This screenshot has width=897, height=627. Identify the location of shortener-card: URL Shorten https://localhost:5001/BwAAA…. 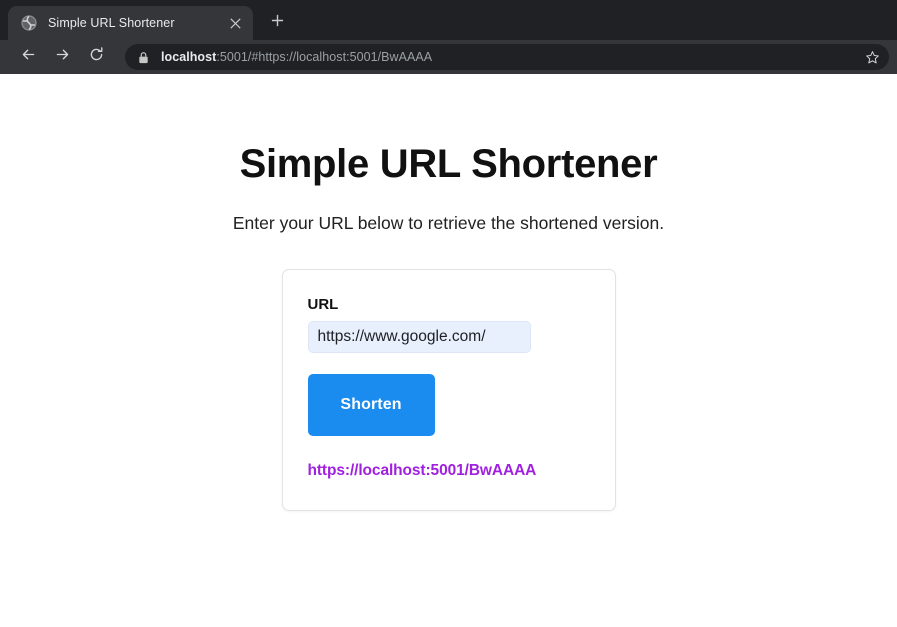
(448, 389).